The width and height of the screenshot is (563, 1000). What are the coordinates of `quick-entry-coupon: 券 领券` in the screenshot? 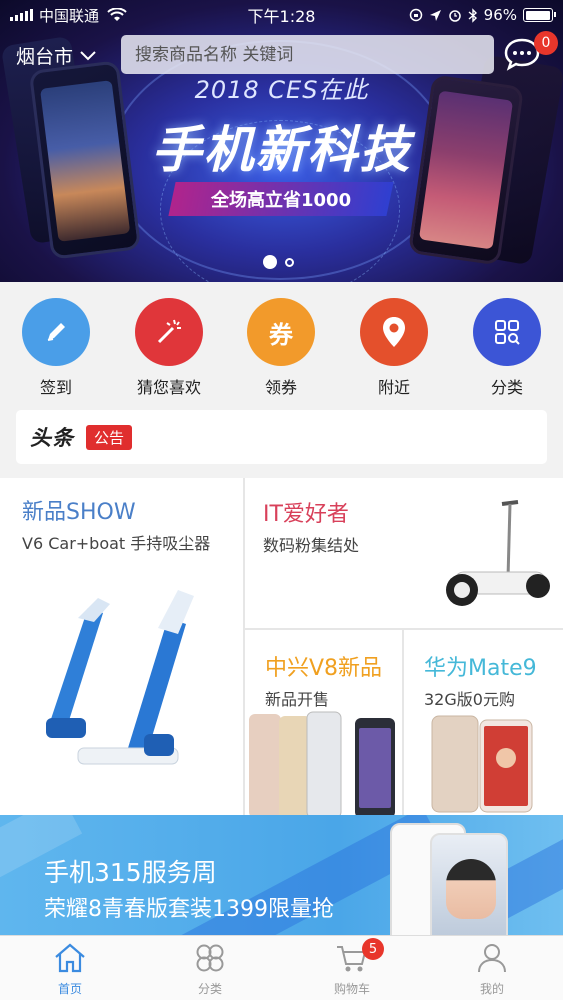 It's located at (281, 348).